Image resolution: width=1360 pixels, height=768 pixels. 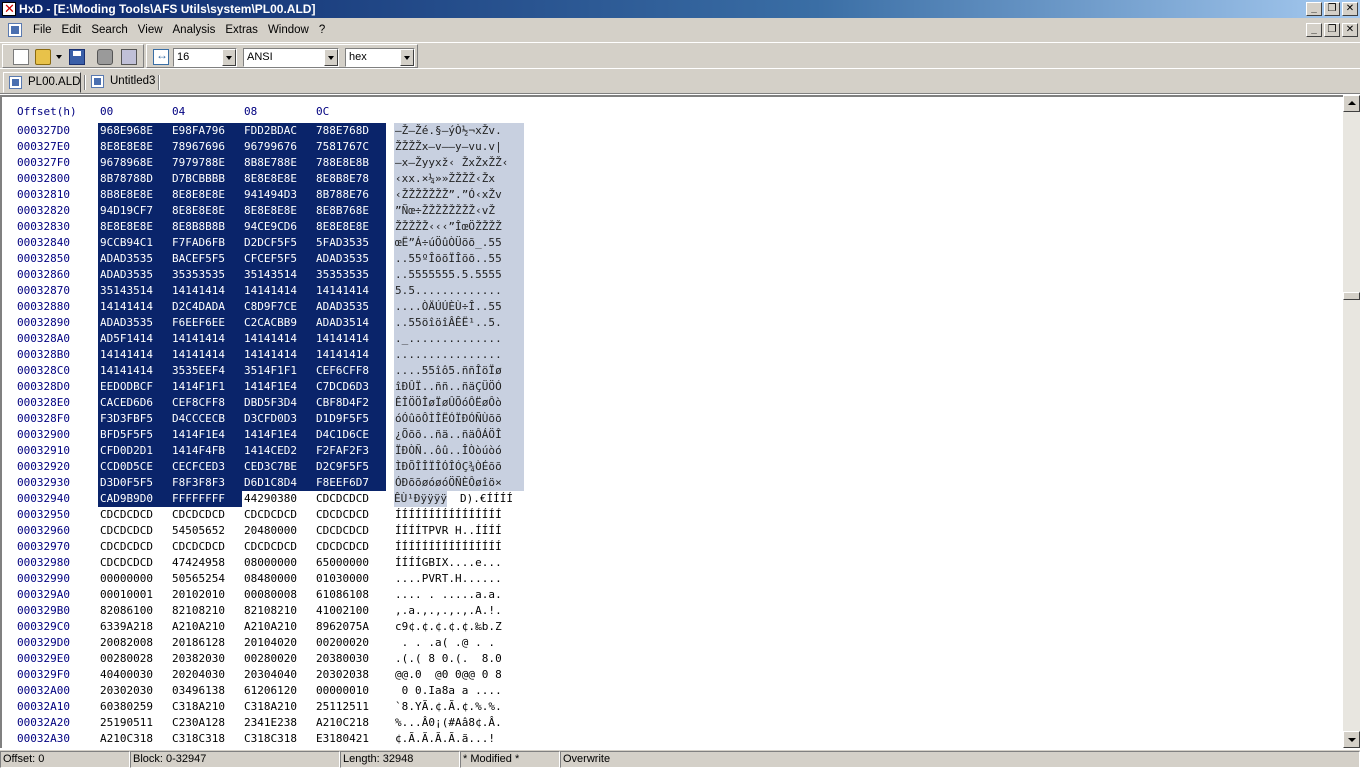 I want to click on hex-byte-group: D3D0F5F5, so click(x=134, y=483).